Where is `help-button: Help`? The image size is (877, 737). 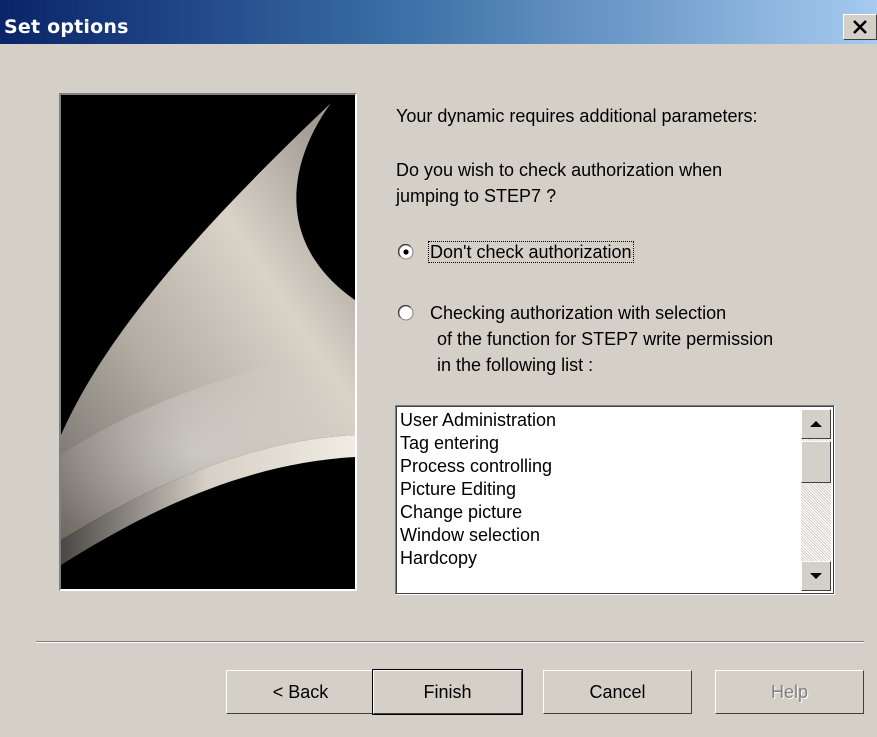
help-button: Help is located at coordinates (789, 692).